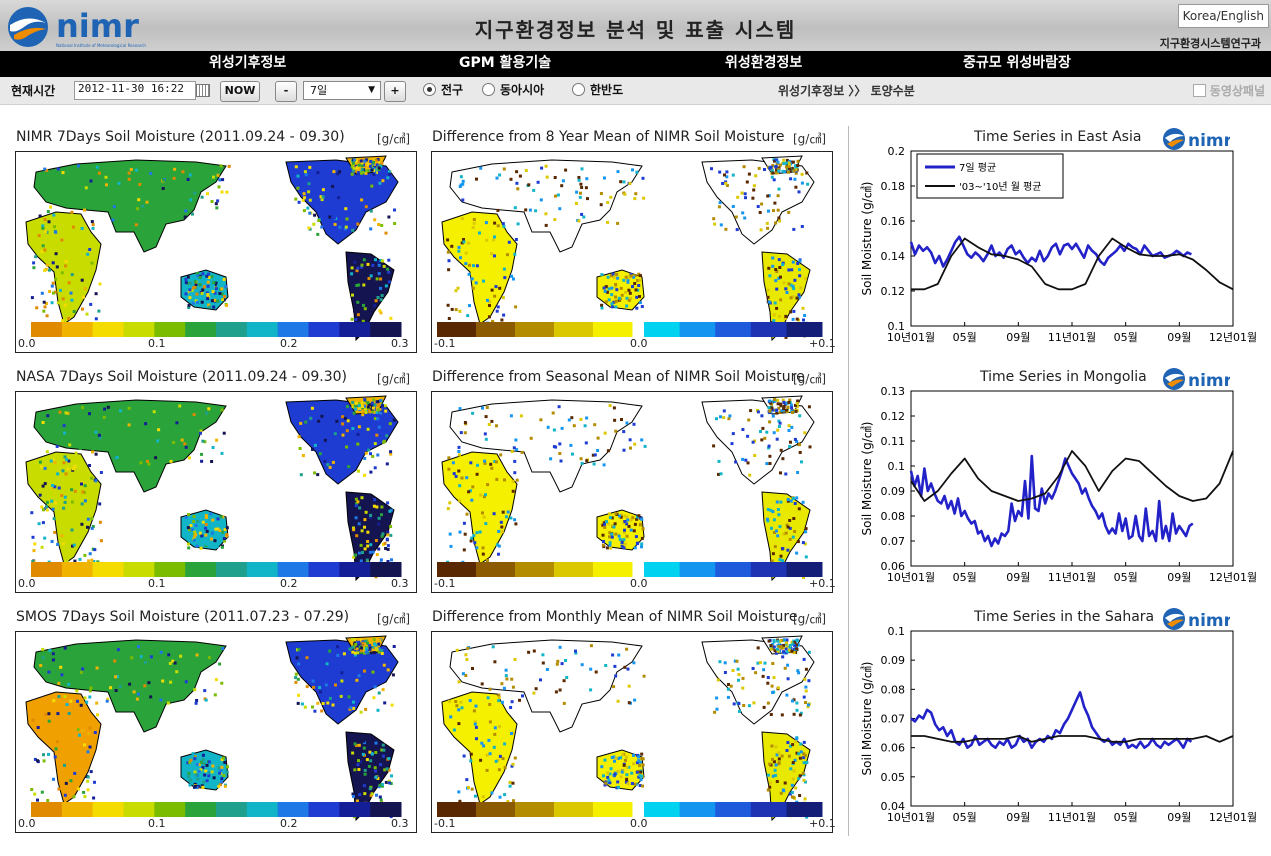 The image size is (1271, 856). What do you see at coordinates (429, 89) in the screenshot?
I see `radio-selected-icon` at bounding box center [429, 89].